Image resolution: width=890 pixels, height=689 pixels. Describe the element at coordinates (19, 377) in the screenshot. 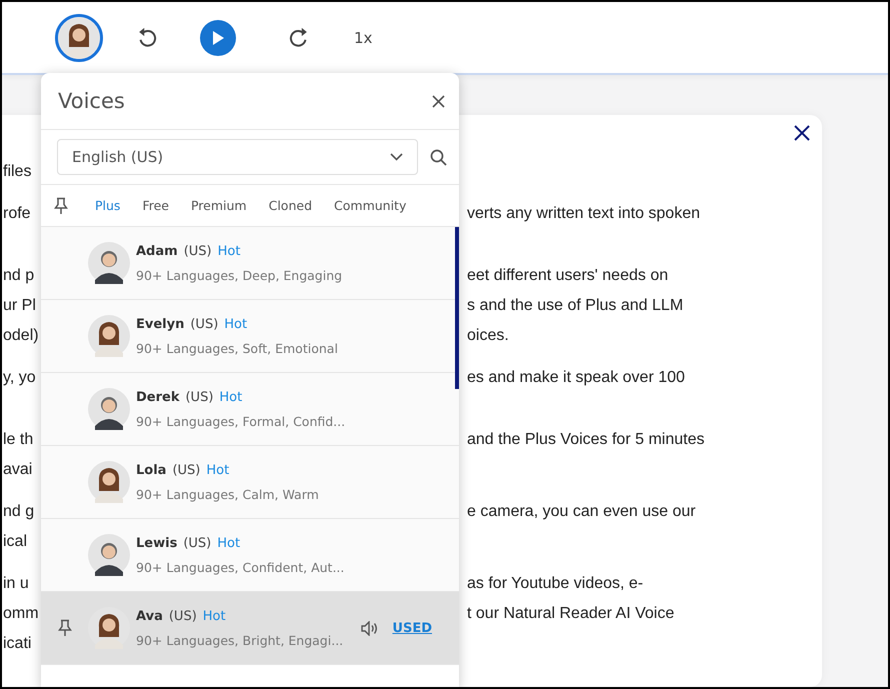

I see `text-fragment: y, yo` at that location.